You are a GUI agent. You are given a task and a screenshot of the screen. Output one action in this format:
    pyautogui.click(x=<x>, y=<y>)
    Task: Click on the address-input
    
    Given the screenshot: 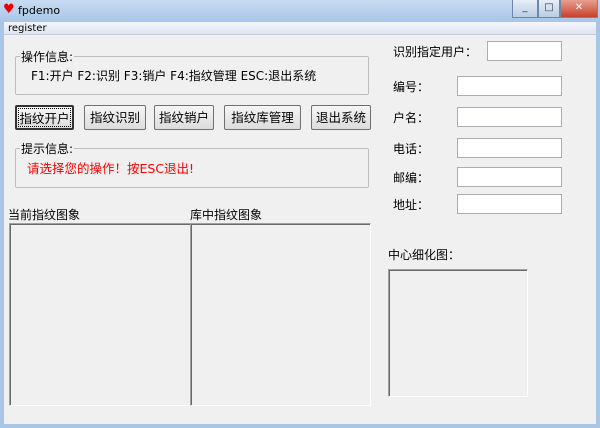 What is the action you would take?
    pyautogui.click(x=509, y=204)
    